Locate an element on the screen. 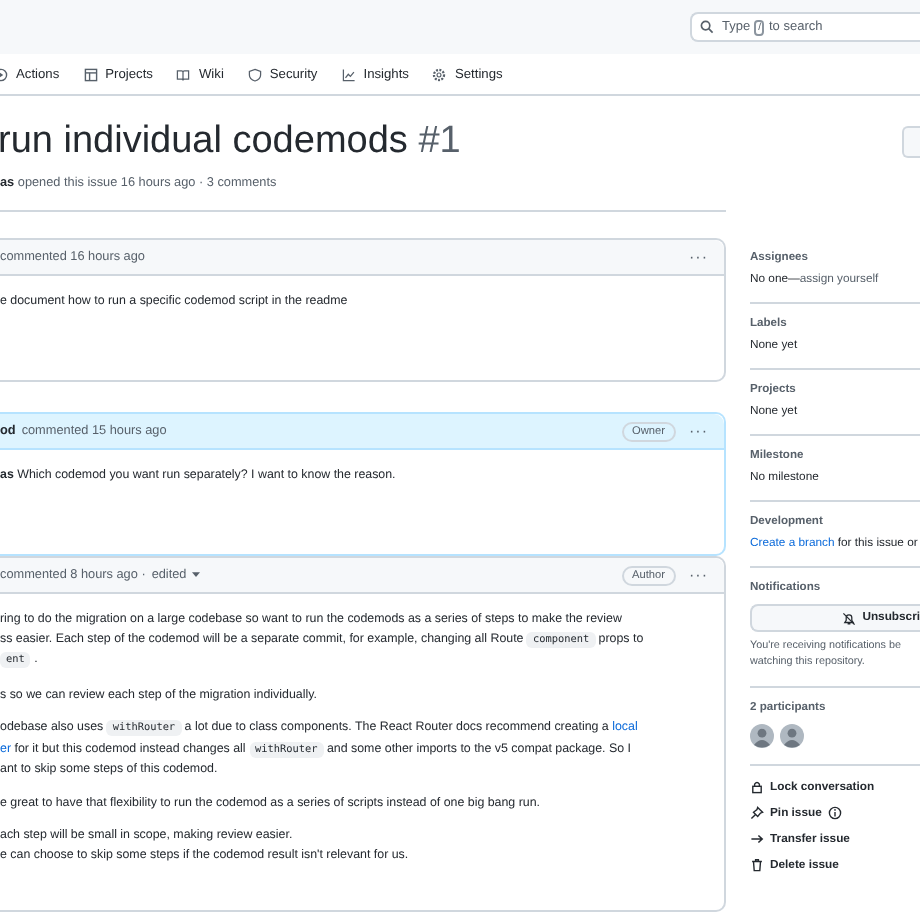  book-icon is located at coordinates (183, 74).